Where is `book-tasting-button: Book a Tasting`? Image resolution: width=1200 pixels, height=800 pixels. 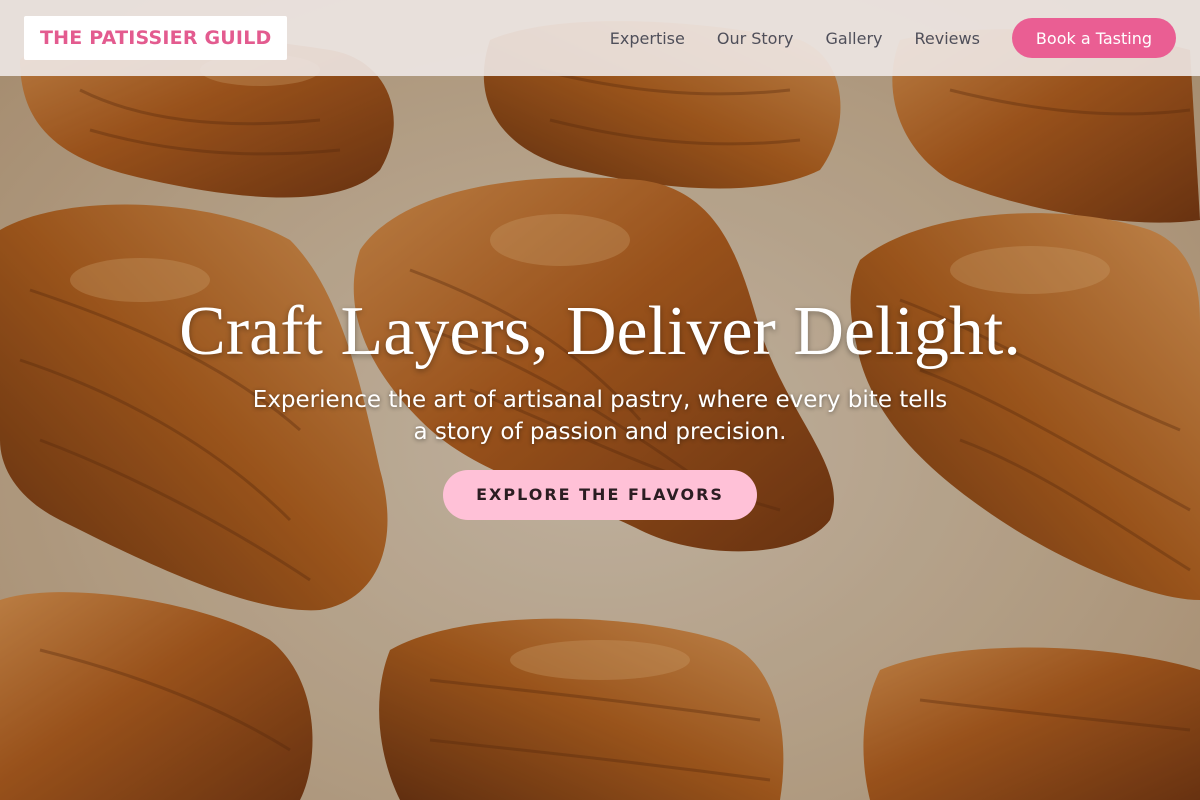
book-tasting-button: Book a Tasting is located at coordinates (1093, 38).